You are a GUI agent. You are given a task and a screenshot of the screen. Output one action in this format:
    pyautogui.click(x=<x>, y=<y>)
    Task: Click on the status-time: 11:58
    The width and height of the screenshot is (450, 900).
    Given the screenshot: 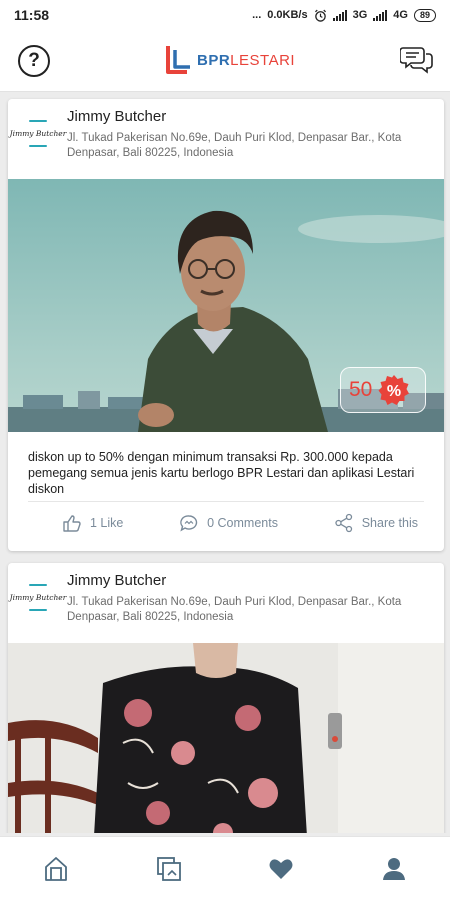 What is the action you would take?
    pyautogui.click(x=32, y=15)
    